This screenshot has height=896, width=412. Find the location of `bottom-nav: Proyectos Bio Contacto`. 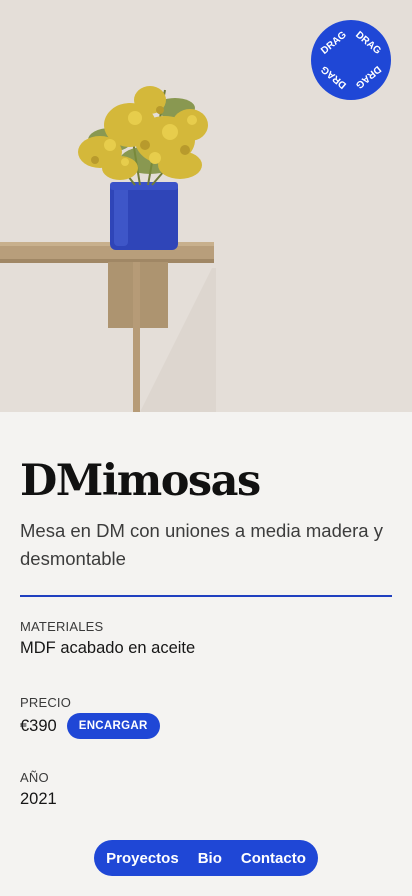

bottom-nav: Proyectos Bio Contacto is located at coordinates (206, 858).